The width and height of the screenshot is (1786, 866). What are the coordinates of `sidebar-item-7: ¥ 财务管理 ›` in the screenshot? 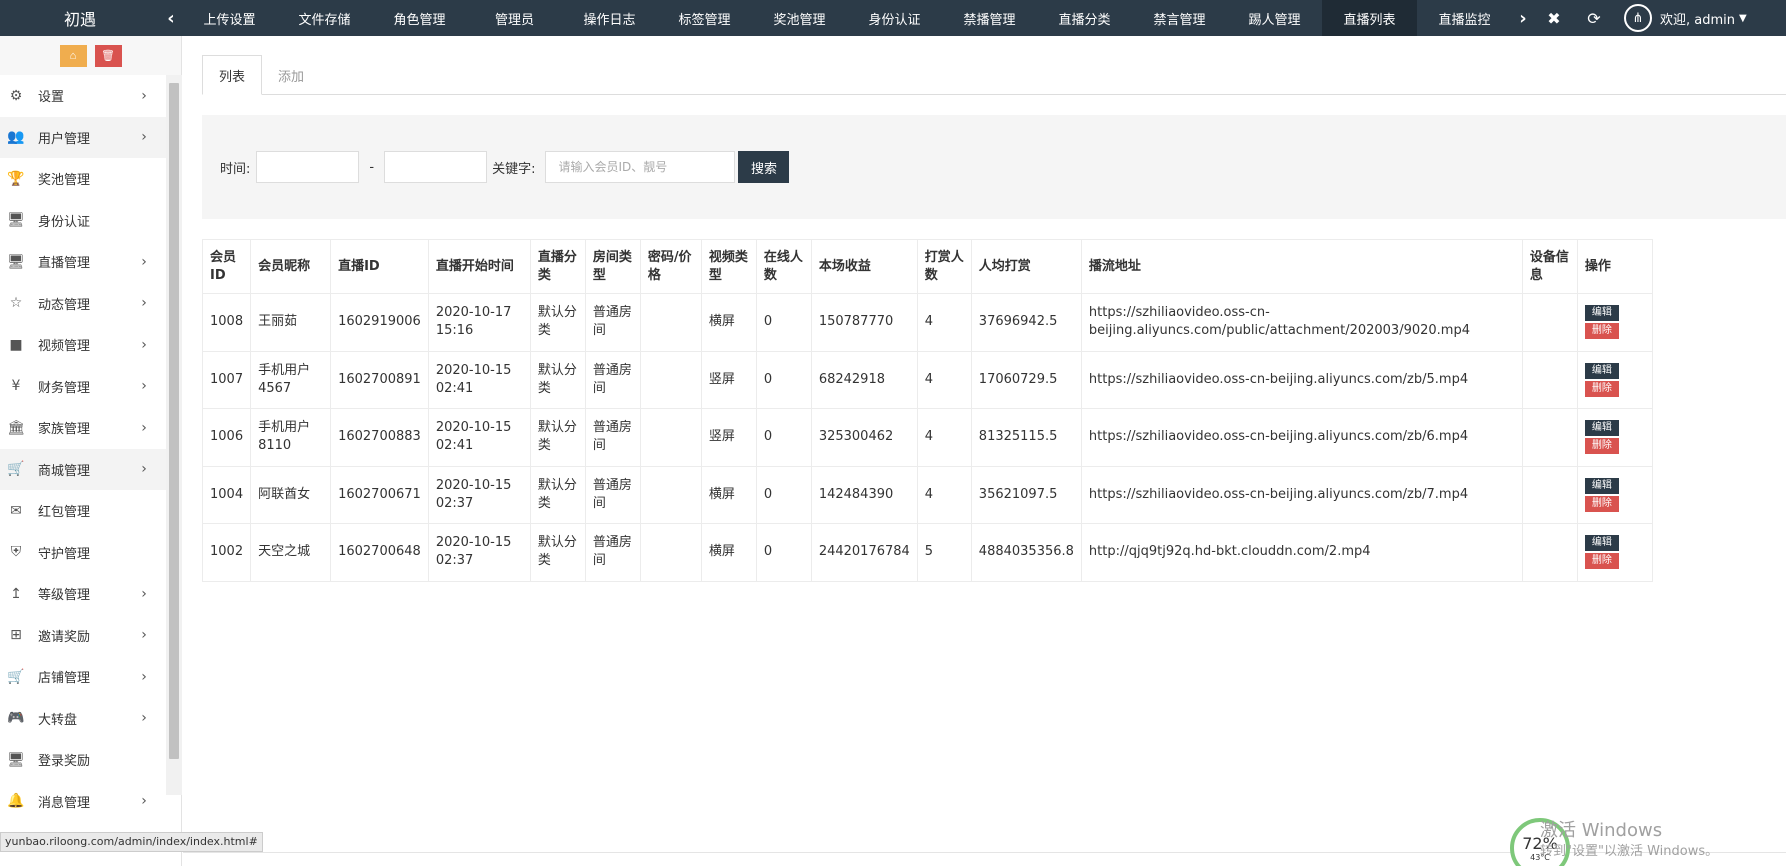 It's located at (83, 387).